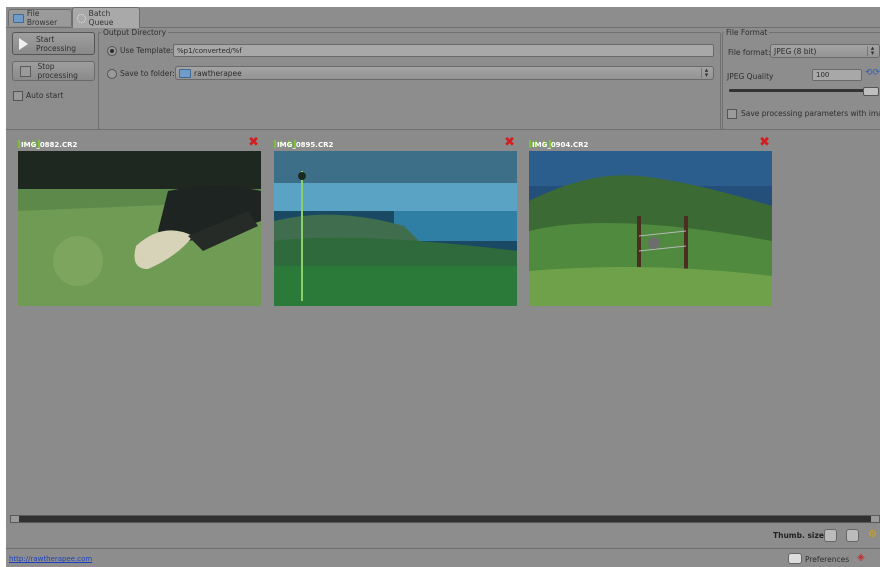 Image resolution: width=880 pixels, height=567 pixels. What do you see at coordinates (749, 52) in the screenshot?
I see `file-format-label: File format:` at bounding box center [749, 52].